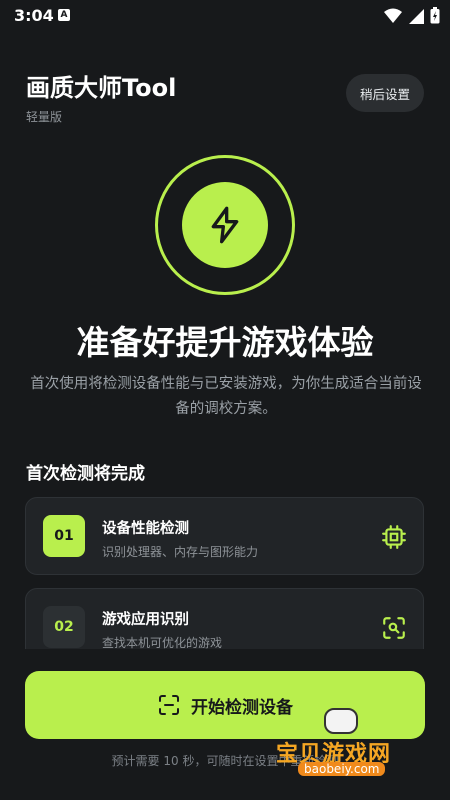 Image resolution: width=450 pixels, height=800 pixels. I want to click on step-title: 游戏应用识别, so click(145, 620).